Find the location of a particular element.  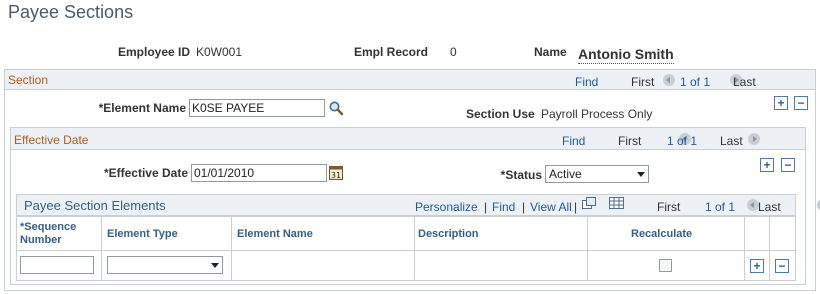

calendar-icon: 31 is located at coordinates (336, 172).